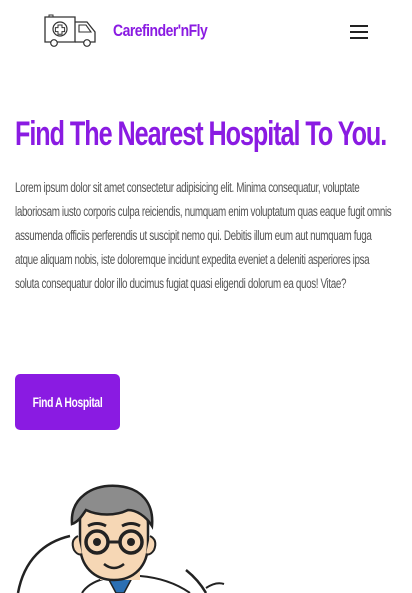  Describe the element at coordinates (201, 134) in the screenshot. I see `page-title: Find The Nearest Hospital To You.` at that location.